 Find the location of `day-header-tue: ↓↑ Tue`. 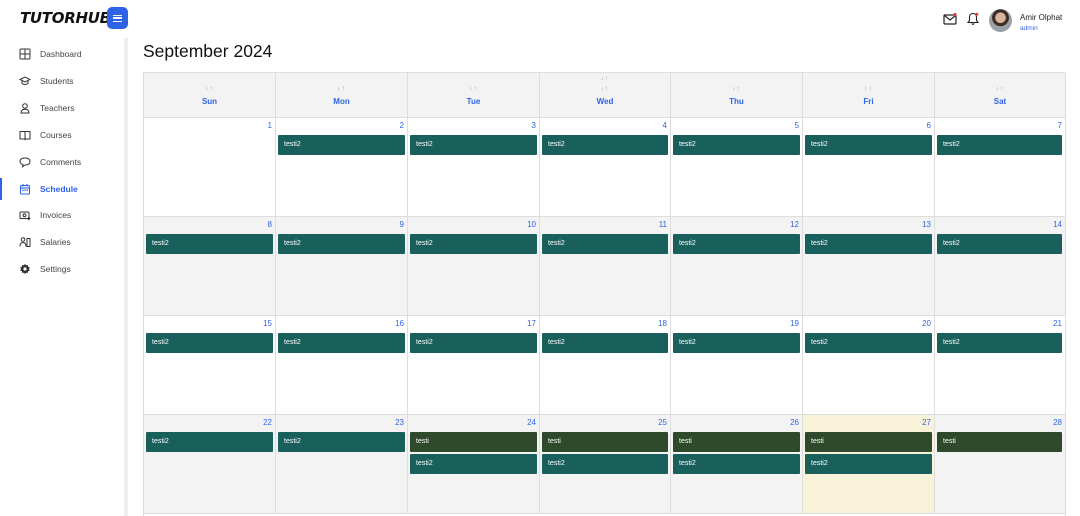

day-header-tue: ↓↑ Tue is located at coordinates (474, 95).